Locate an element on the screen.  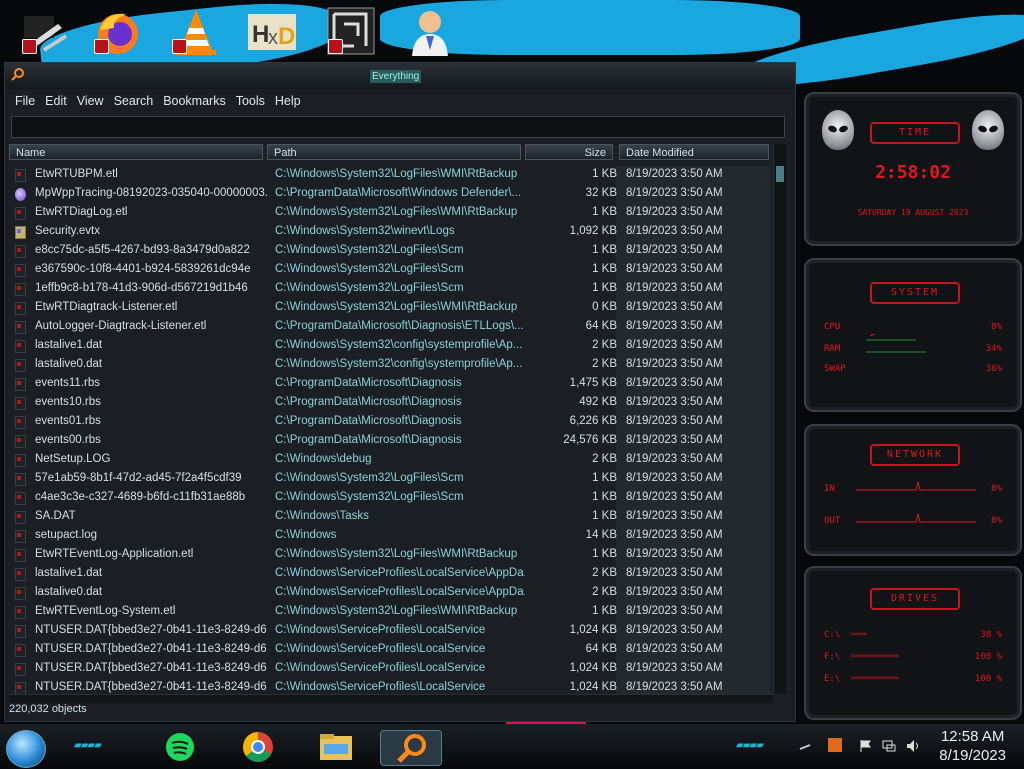
file-path: C:\Windows\Tasks is located at coordinates (322, 516).